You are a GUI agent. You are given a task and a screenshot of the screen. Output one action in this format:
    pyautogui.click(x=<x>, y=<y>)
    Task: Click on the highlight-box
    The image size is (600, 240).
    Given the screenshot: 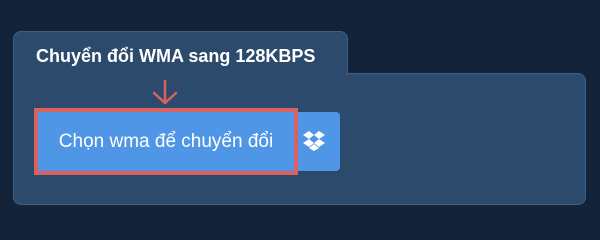 What is the action you would take?
    pyautogui.click(x=166, y=141)
    